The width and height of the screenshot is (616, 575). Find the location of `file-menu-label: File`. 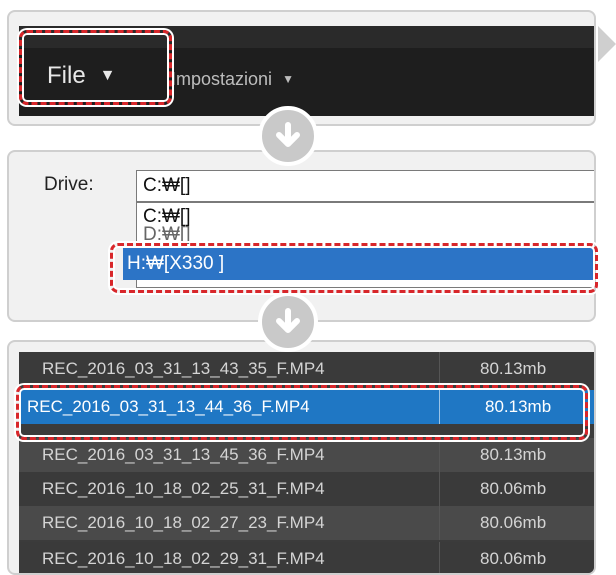

file-menu-label: File is located at coordinates (66, 75).